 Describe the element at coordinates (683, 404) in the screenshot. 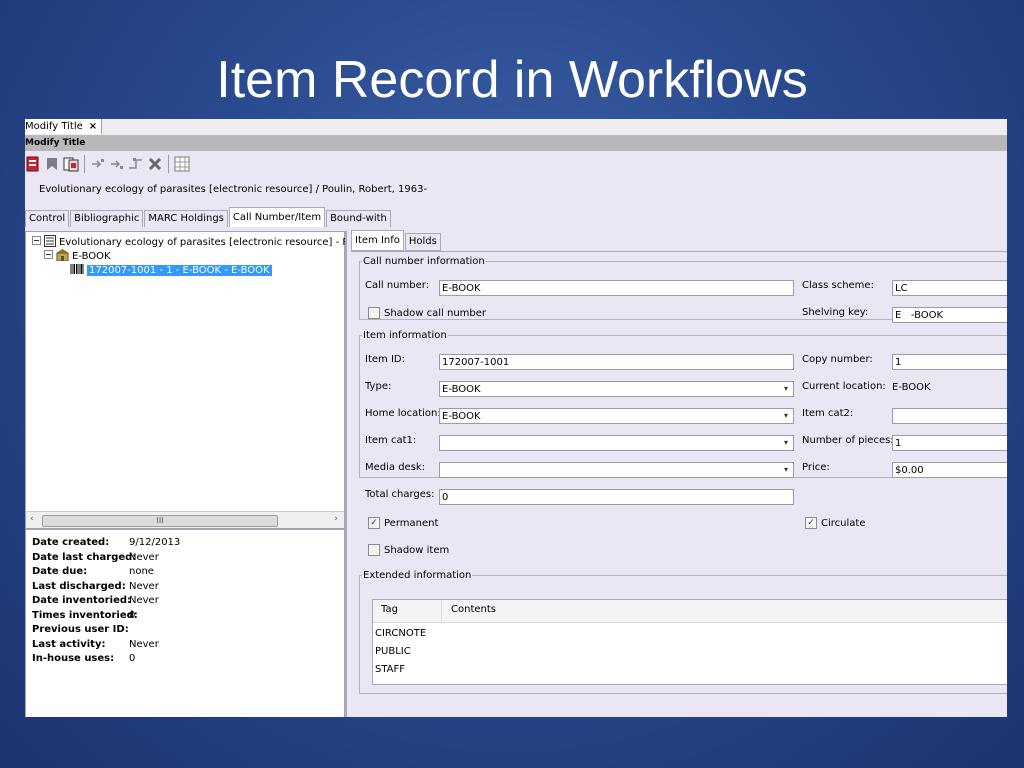

I see `item-information-group: Item information` at that location.